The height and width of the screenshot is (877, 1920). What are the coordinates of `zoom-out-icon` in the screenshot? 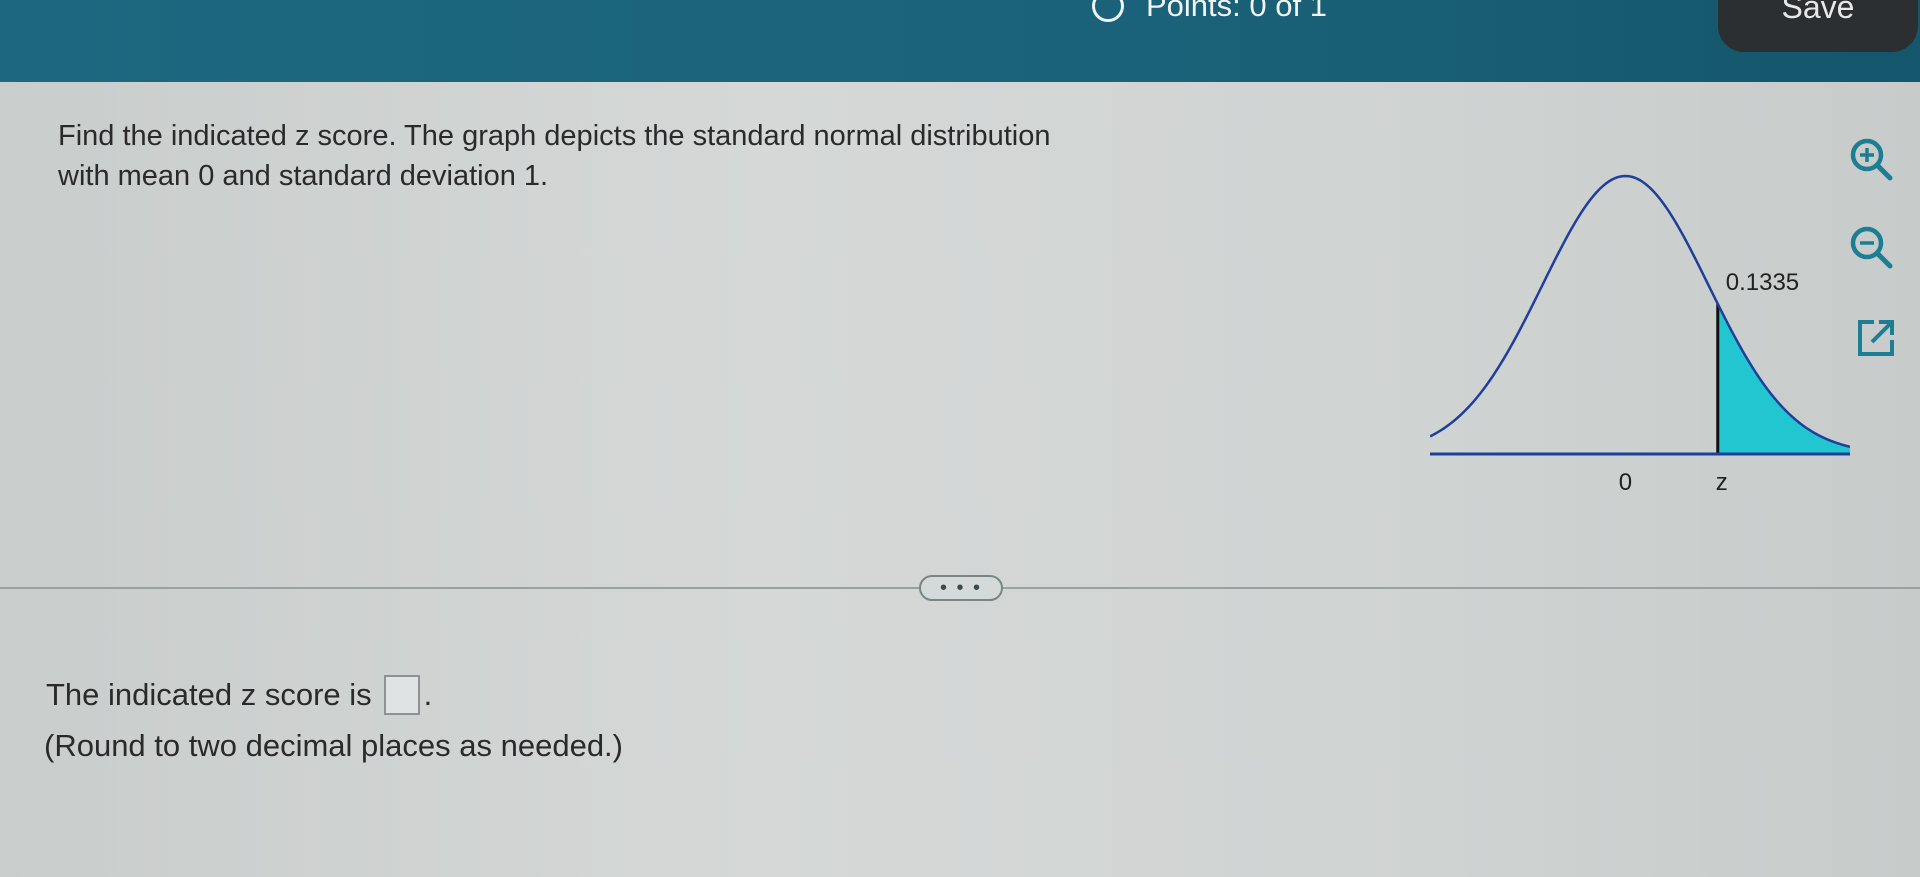 It's located at (1871, 247).